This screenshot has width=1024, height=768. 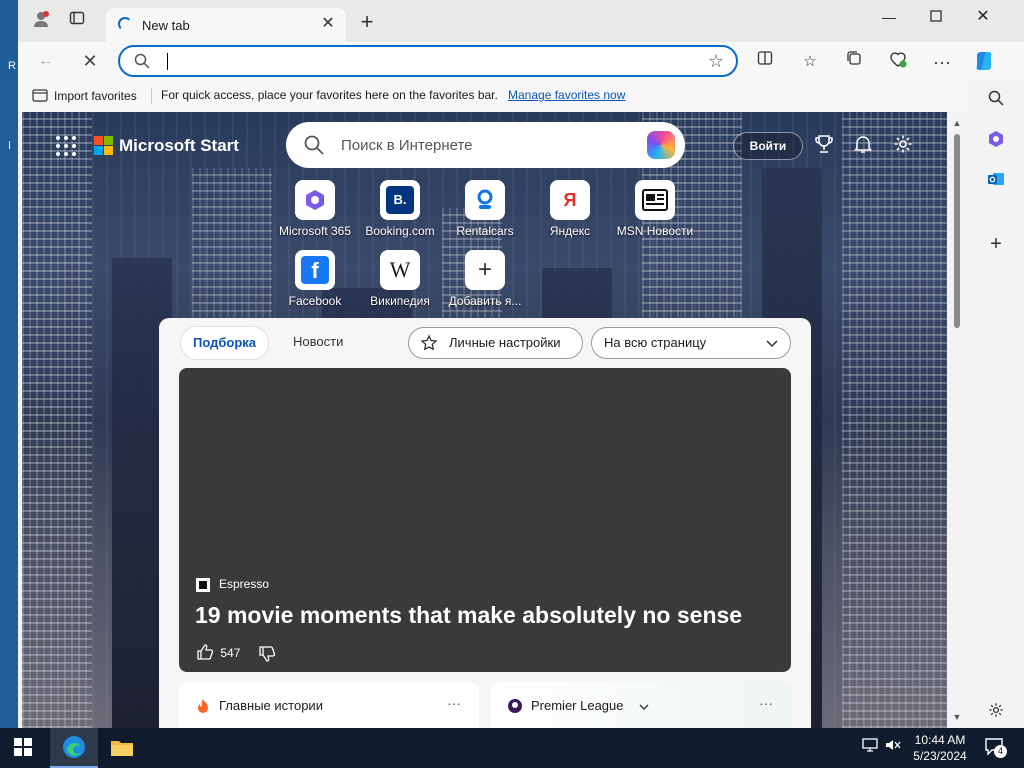 What do you see at coordinates (765, 62) in the screenshot?
I see `split-screen-icon` at bounding box center [765, 62].